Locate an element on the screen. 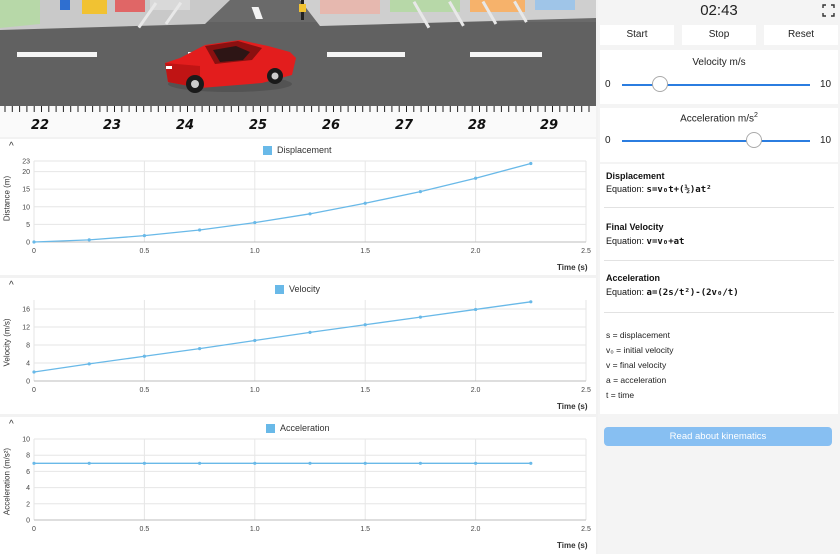 The image size is (840, 554). y-tick-label: 6 is located at coordinates (28, 472).